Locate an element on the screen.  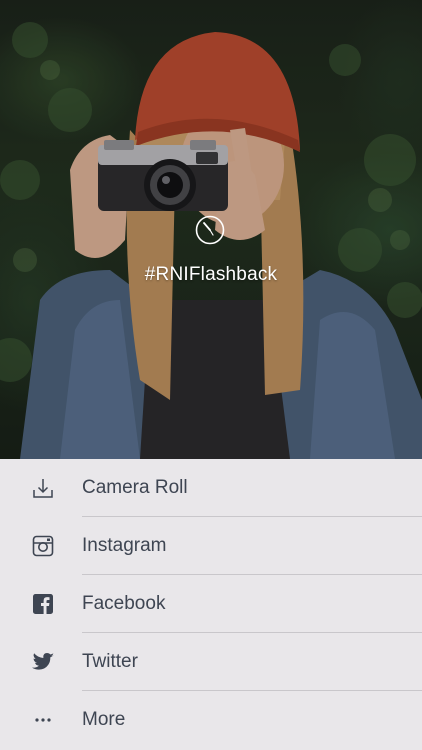
share-item-facebook: Facebook is located at coordinates (211, 604).